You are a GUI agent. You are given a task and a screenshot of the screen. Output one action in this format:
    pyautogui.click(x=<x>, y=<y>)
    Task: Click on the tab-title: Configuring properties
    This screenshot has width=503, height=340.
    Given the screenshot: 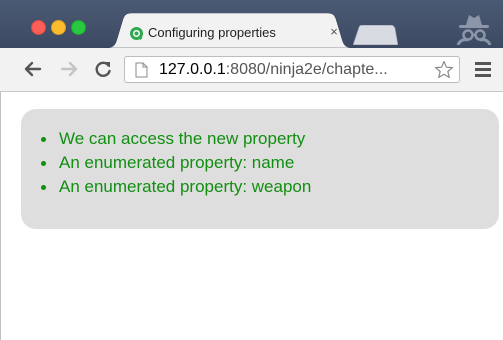 What is the action you would take?
    pyautogui.click(x=212, y=32)
    